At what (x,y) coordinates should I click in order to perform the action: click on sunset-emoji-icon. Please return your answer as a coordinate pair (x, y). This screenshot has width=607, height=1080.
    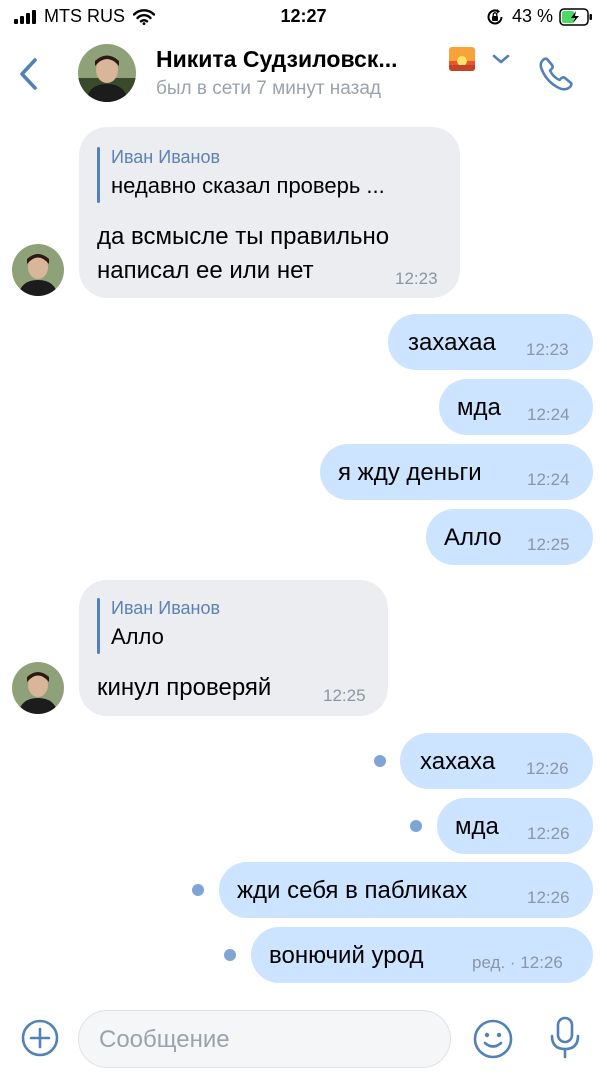
    Looking at the image, I should click on (462, 59).